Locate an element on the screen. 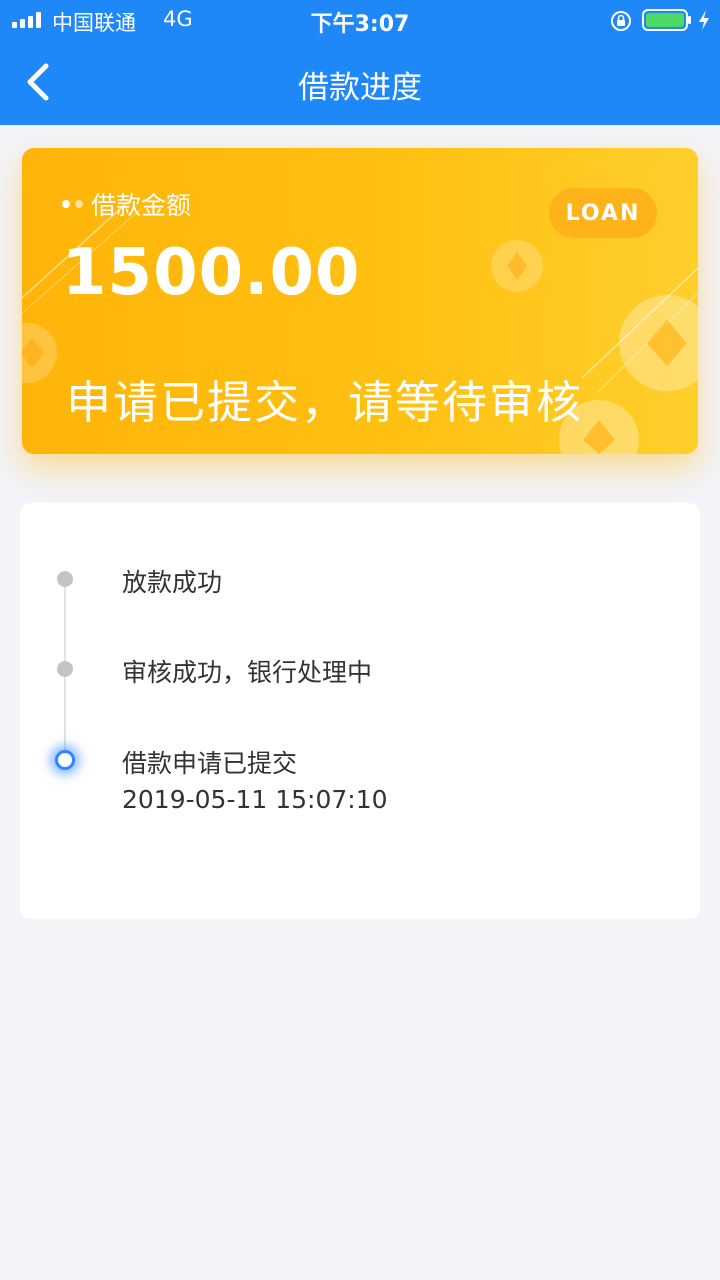 The image size is (720, 1280). page-title: 借款进度 is located at coordinates (360, 88).